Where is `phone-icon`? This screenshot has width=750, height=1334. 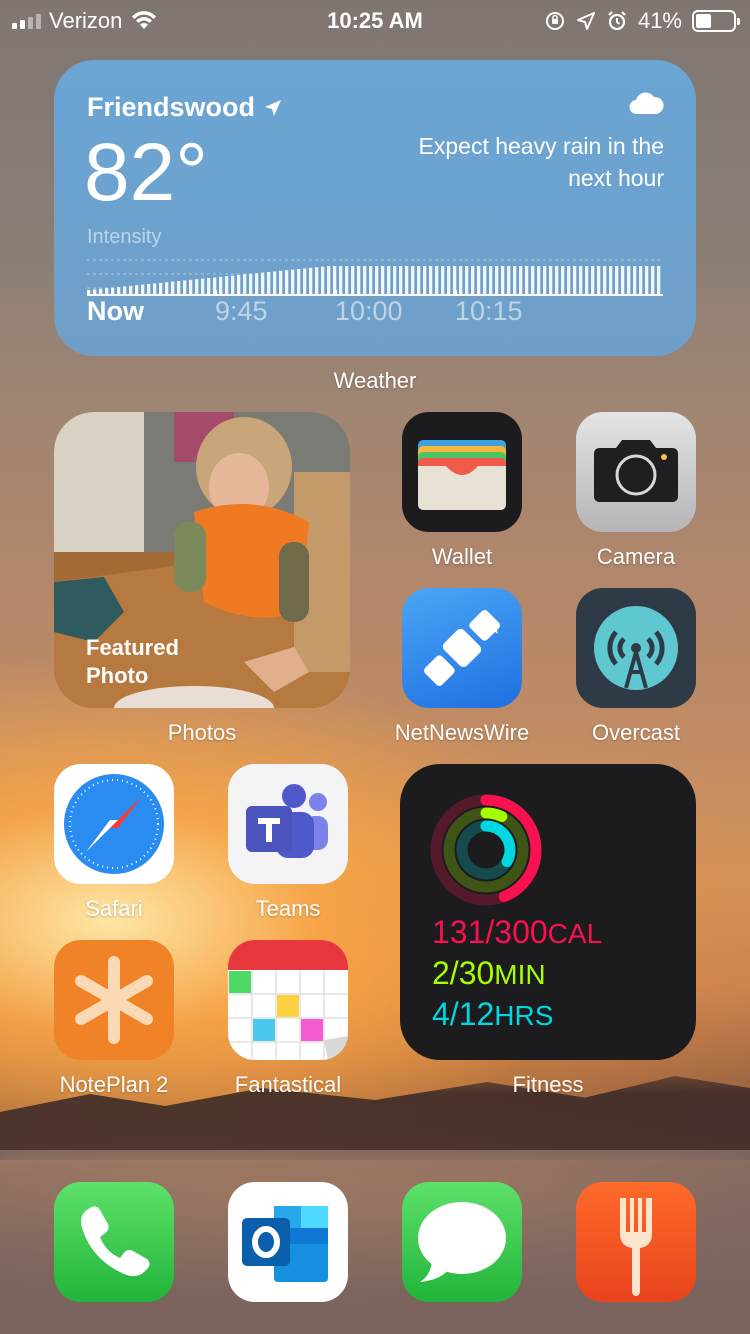
phone-icon is located at coordinates (115, 1241).